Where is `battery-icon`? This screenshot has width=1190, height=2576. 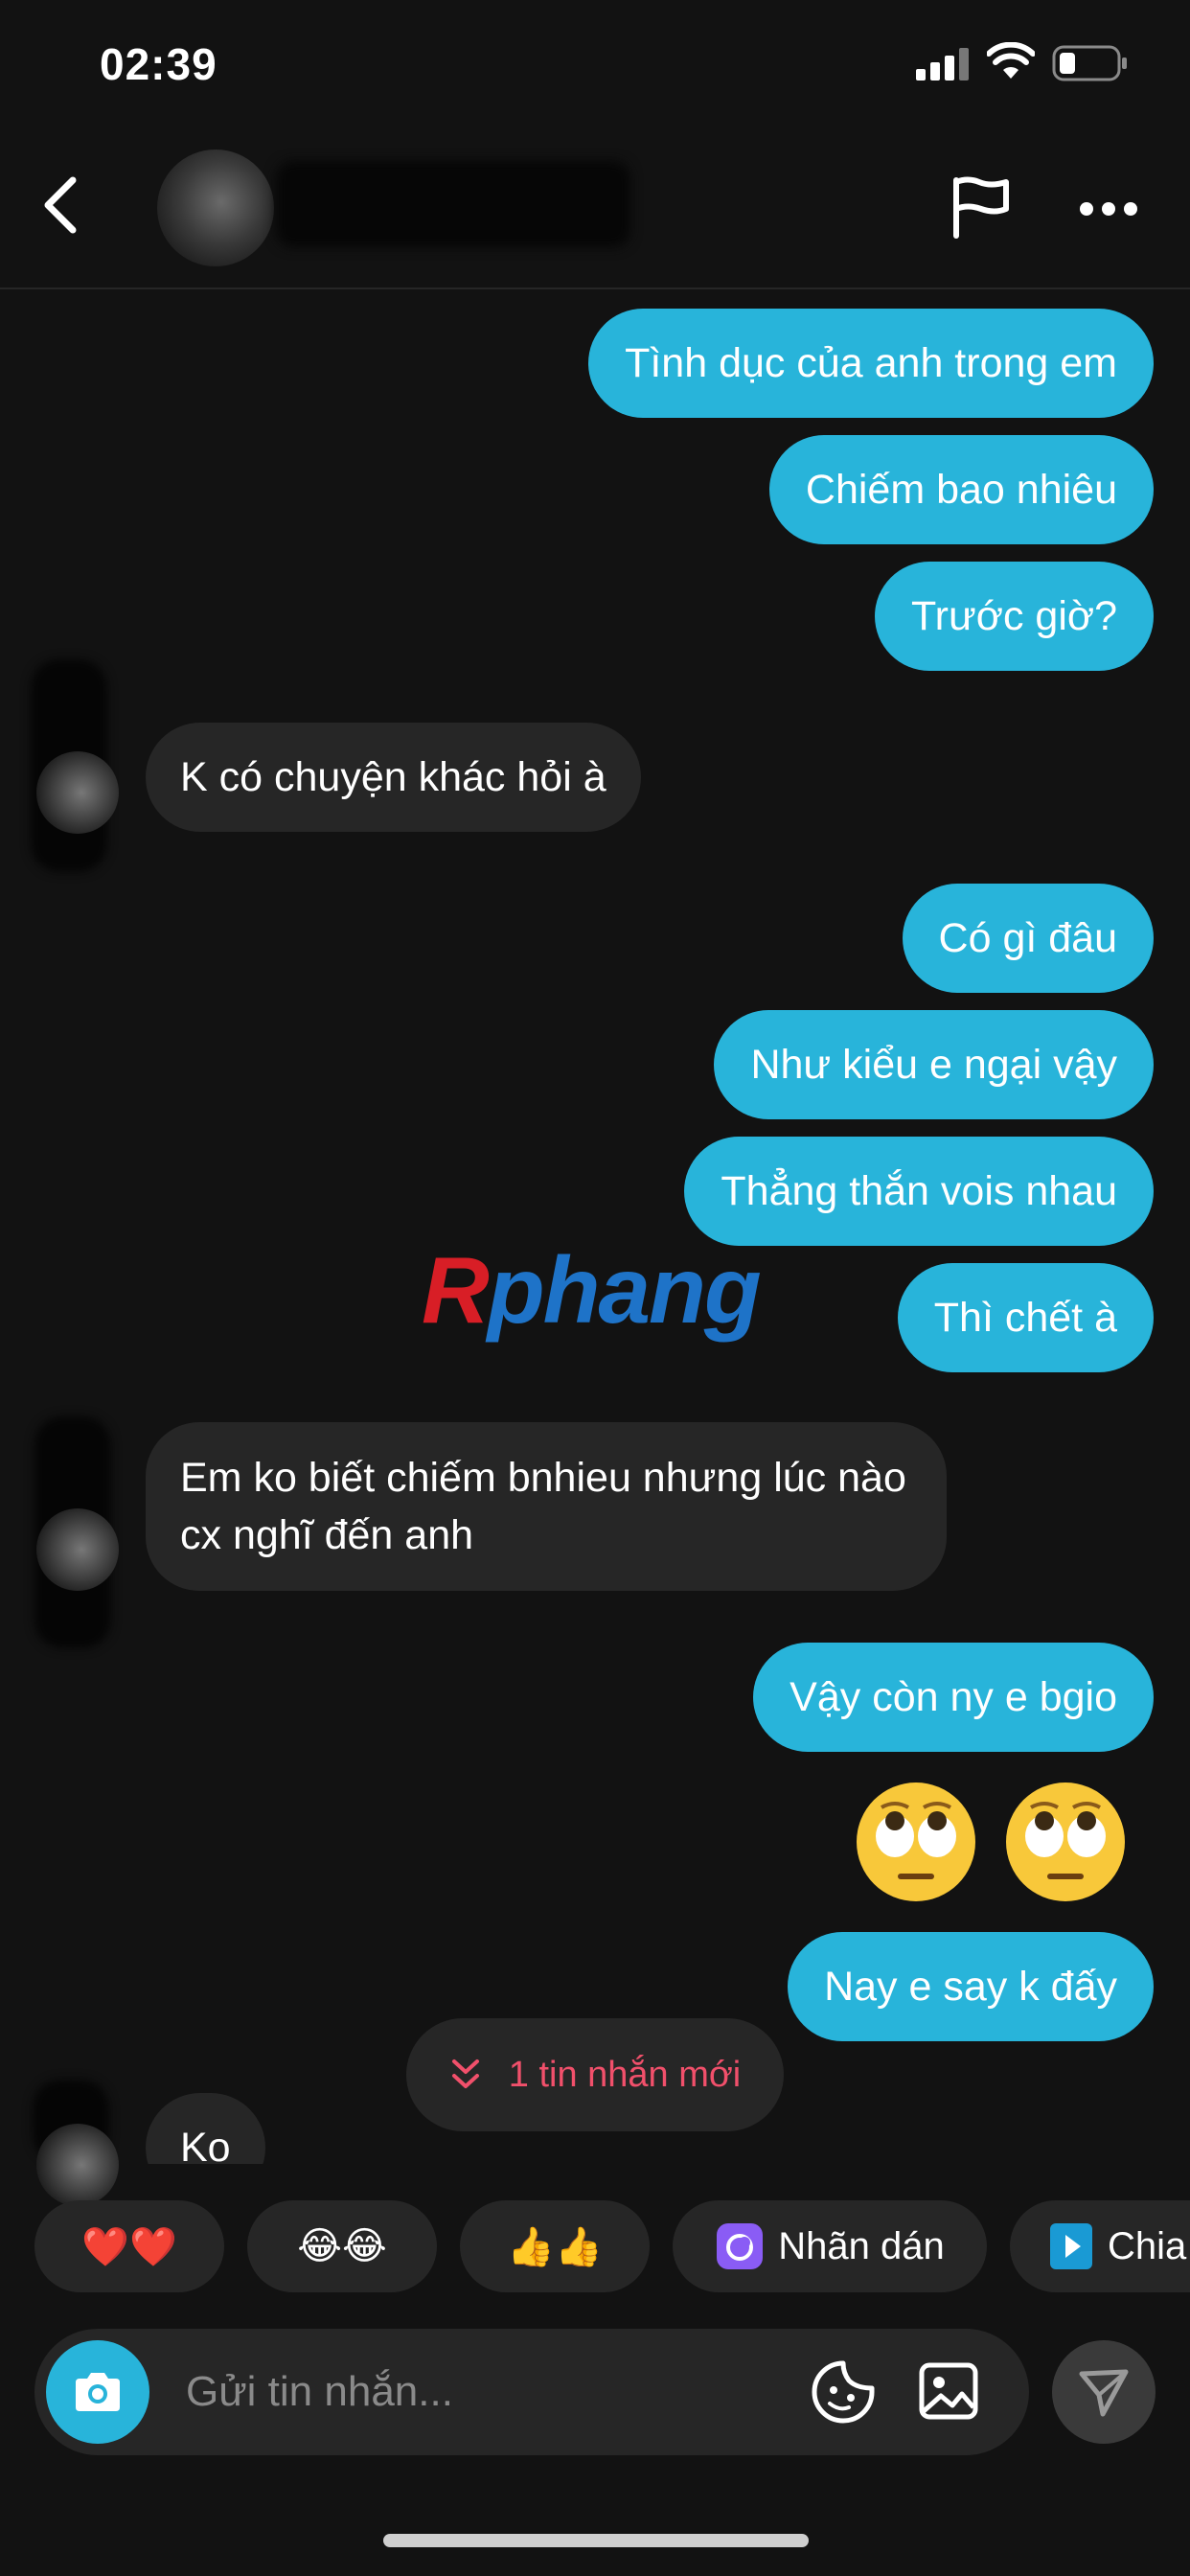
battery-icon is located at coordinates (1090, 63).